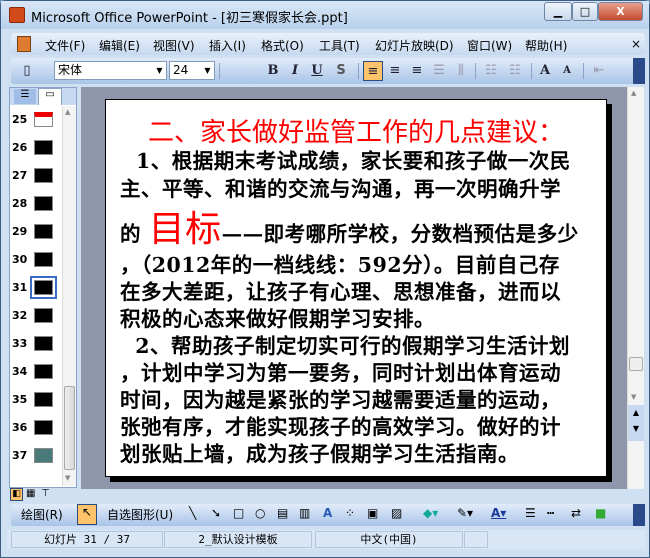  What do you see at coordinates (353, 159) in the screenshot?
I see `slide-text-line: 1、根据期末考试成绩，家长要和孩子做一次民` at bounding box center [353, 159].